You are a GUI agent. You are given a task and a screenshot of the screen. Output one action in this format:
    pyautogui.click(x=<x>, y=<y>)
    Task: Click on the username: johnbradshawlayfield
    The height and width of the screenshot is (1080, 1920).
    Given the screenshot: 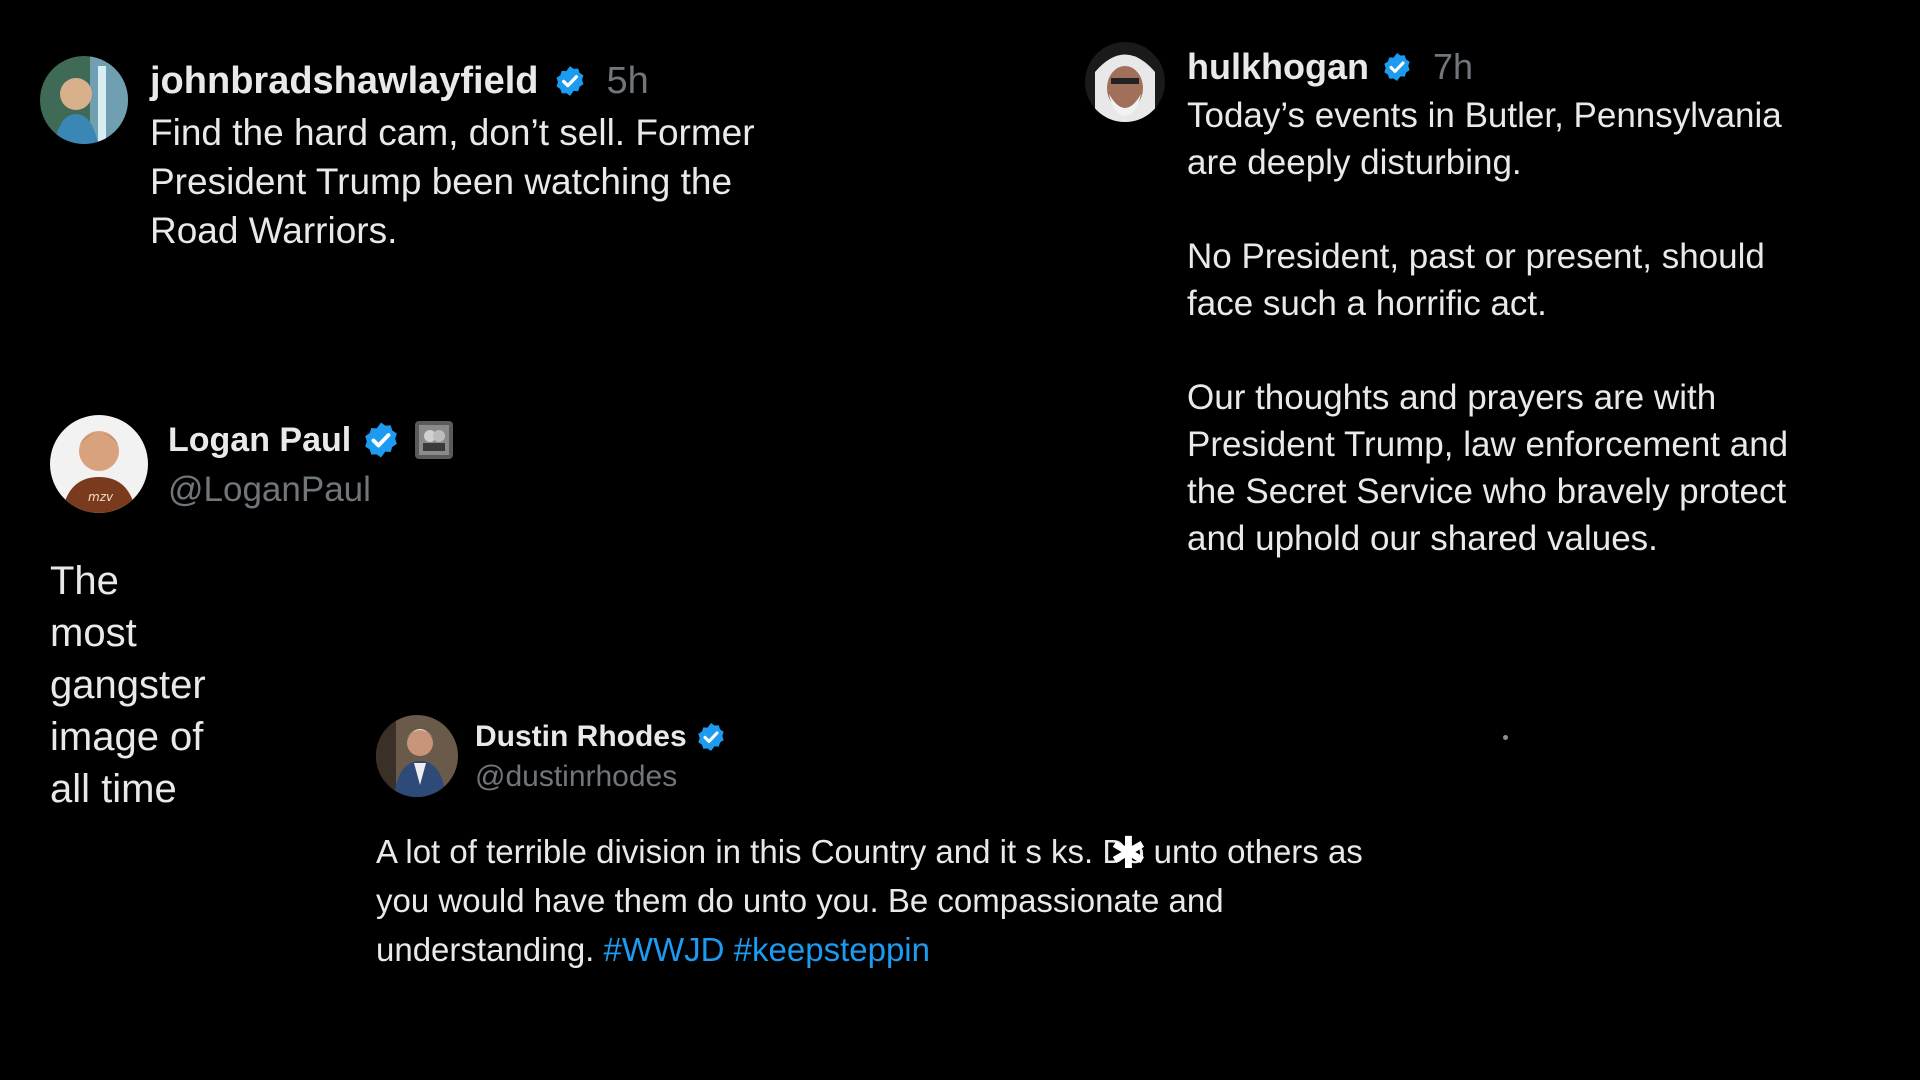 What is the action you would take?
    pyautogui.click(x=344, y=81)
    